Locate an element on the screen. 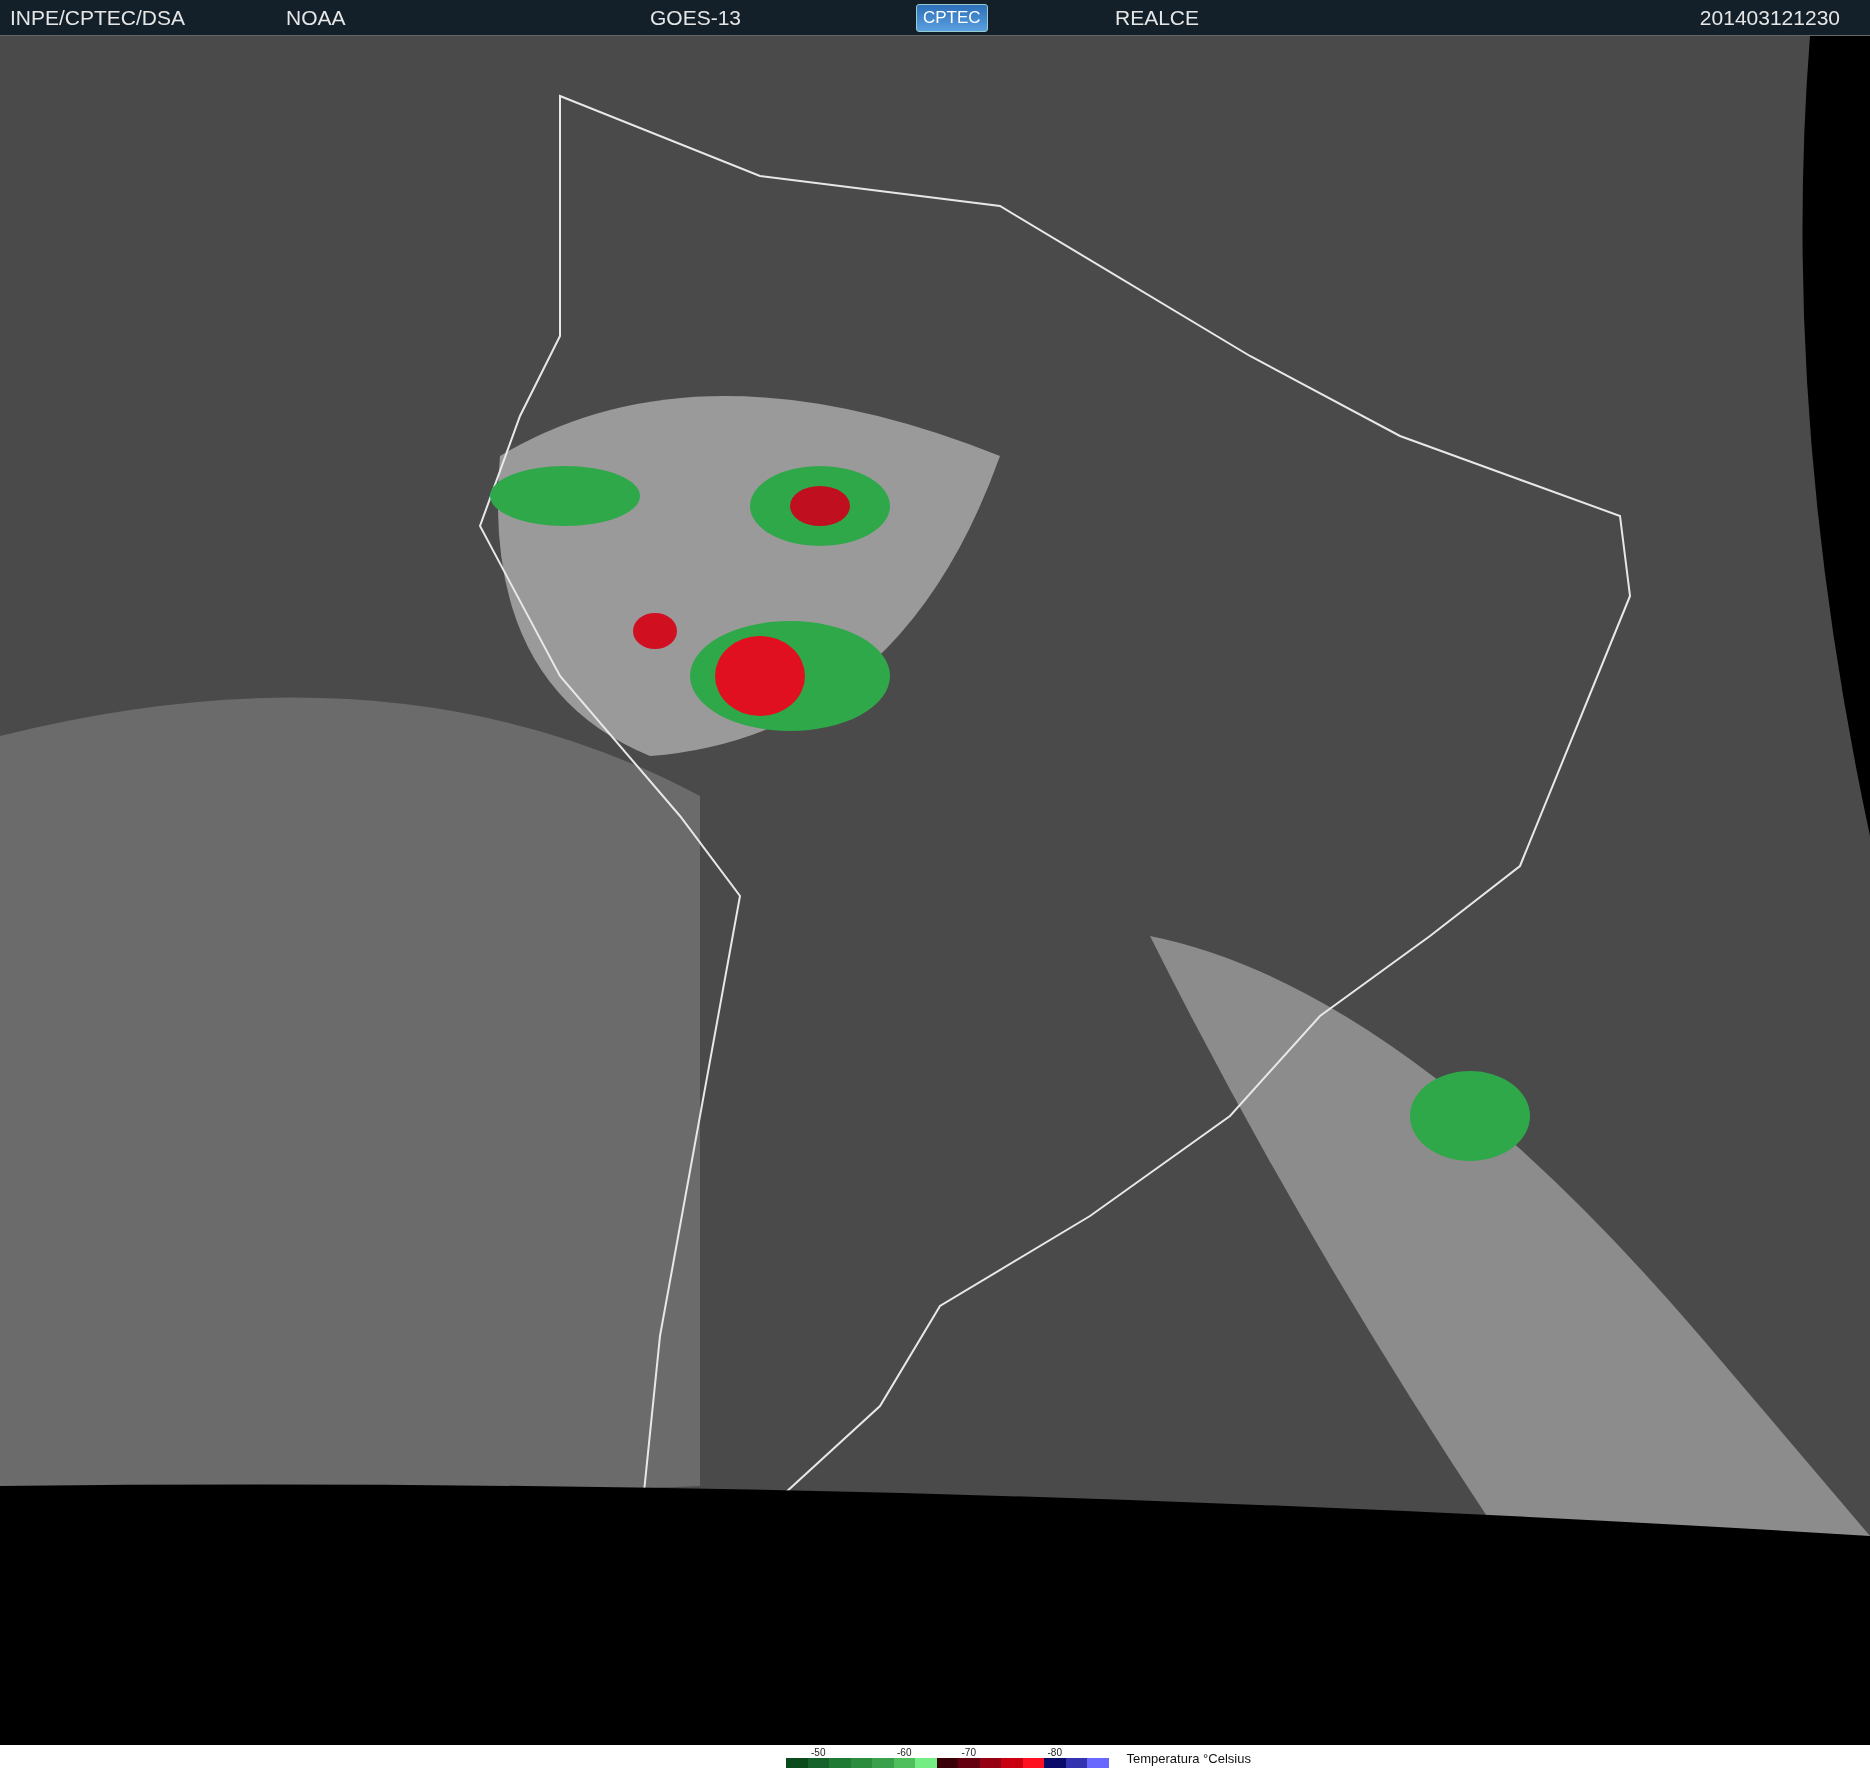  product-label: REALCE is located at coordinates (1157, 17).